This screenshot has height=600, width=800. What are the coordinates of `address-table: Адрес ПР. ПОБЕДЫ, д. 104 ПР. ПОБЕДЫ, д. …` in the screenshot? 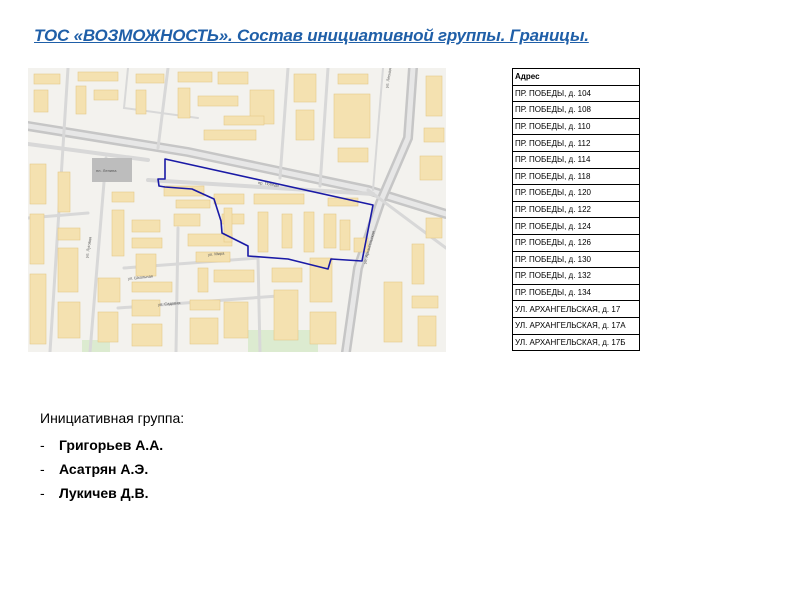 It's located at (576, 210).